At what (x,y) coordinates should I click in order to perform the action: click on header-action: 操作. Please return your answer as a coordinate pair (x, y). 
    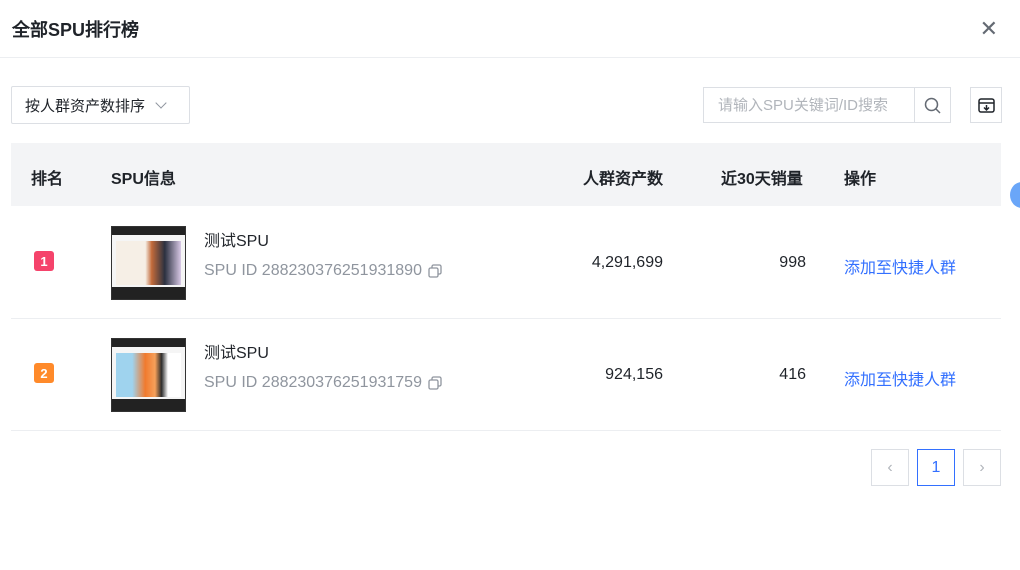
    Looking at the image, I should click on (860, 179).